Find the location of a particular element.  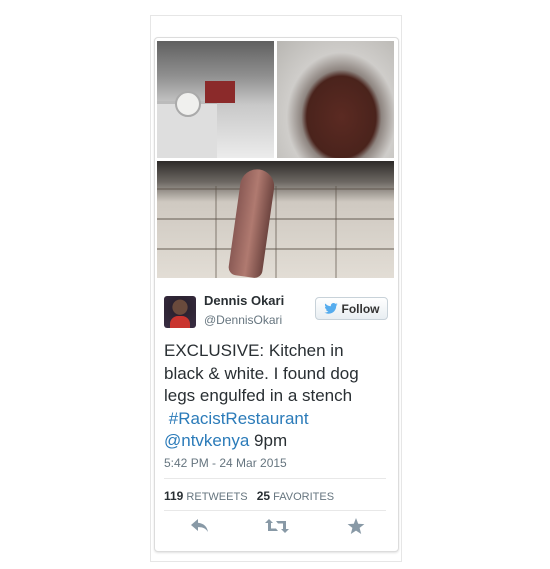

brick-wall-shape is located at coordinates (275, 232).